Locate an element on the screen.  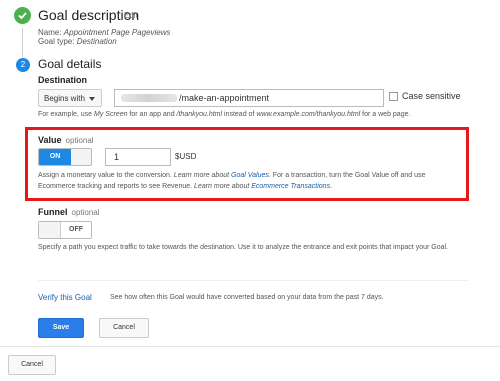
cancel-button: Cancel is located at coordinates (124, 328).